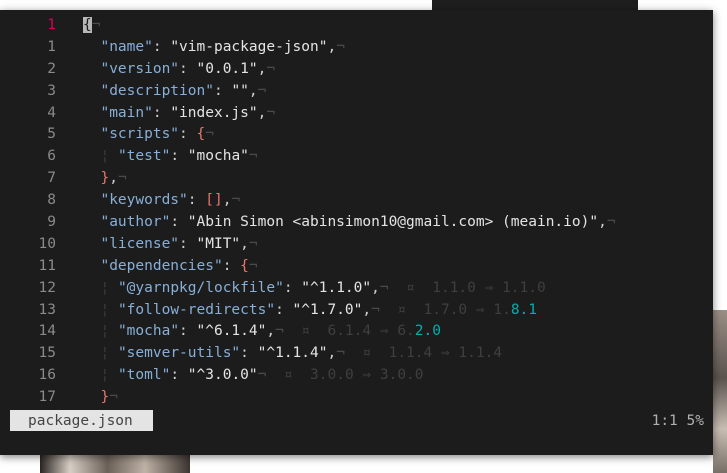 This screenshot has height=473, width=727. What do you see at coordinates (115, 464) in the screenshot?
I see `wallpaper-photo-bottom` at bounding box center [115, 464].